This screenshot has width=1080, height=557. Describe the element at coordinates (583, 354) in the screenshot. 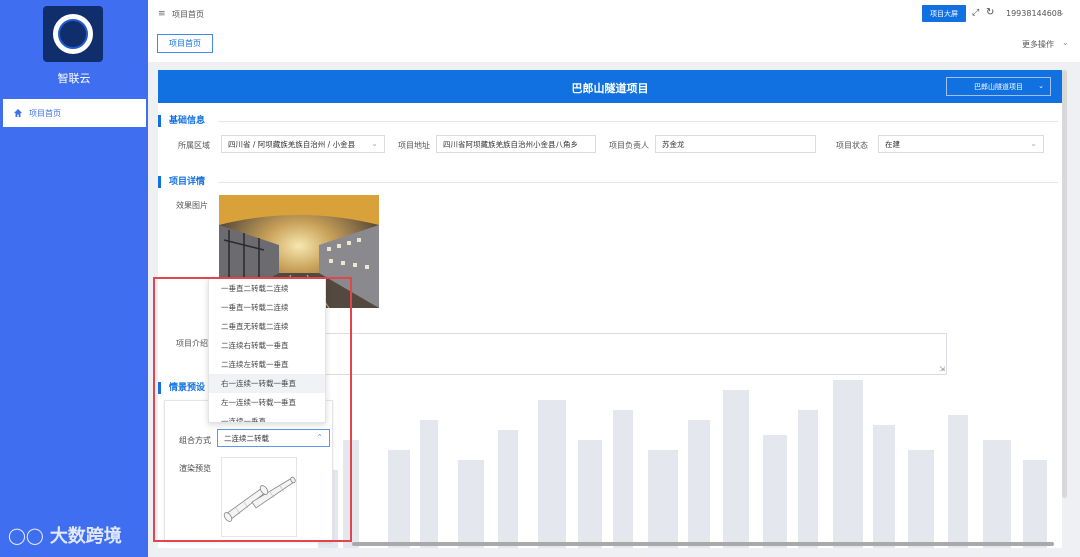

I see `intro-textarea: ⇲` at that location.